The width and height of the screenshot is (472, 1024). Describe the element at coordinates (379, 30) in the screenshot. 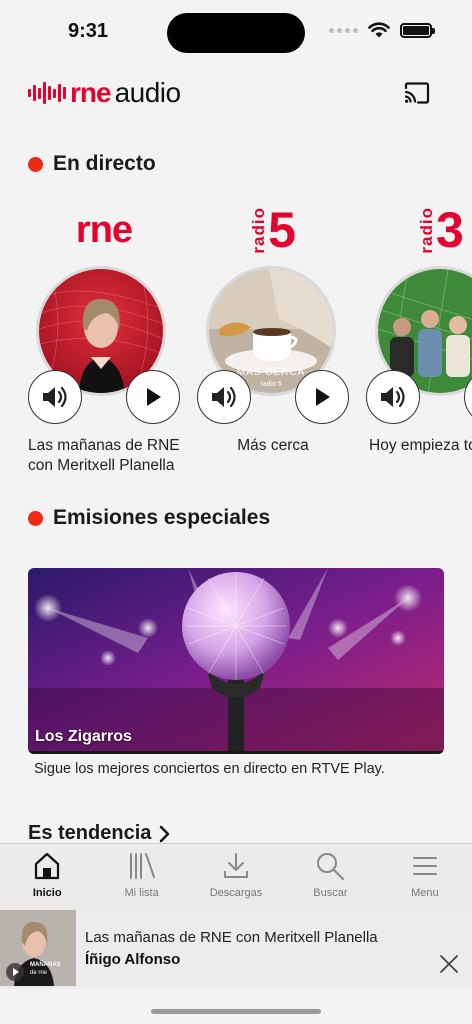

I see `wifi-icon` at that location.